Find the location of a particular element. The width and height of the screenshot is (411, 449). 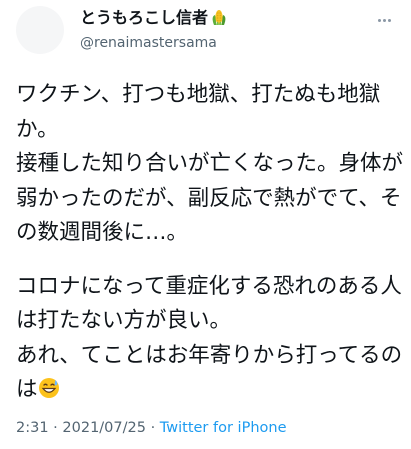

corn-icon is located at coordinates (219, 17).